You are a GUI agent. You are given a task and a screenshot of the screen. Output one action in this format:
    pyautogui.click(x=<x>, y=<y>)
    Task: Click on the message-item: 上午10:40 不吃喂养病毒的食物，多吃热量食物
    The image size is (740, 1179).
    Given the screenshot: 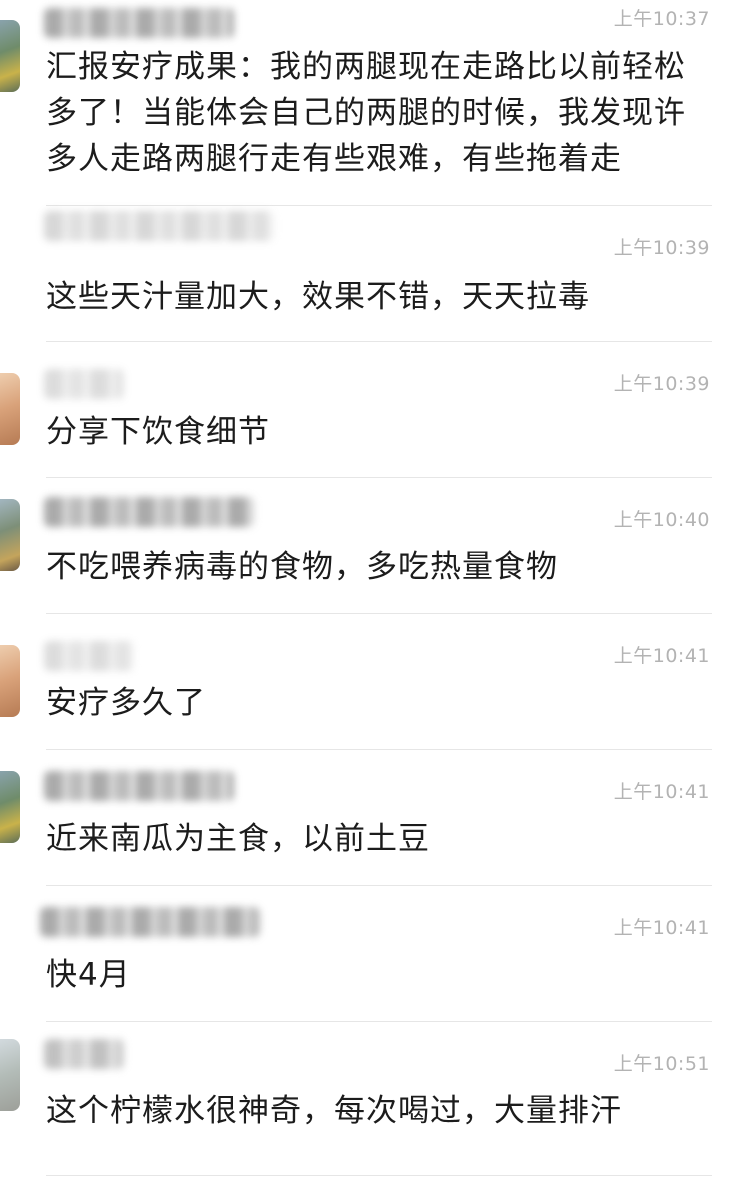 What is the action you would take?
    pyautogui.click(x=370, y=547)
    